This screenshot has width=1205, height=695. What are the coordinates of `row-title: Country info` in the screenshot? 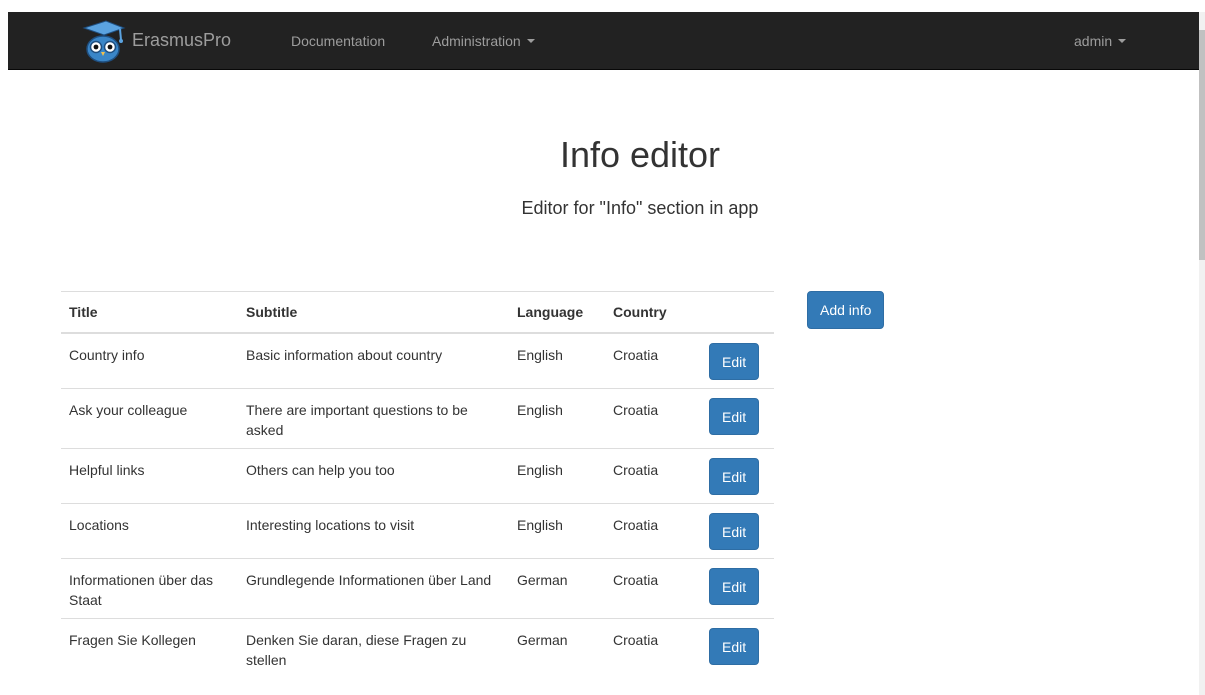 It's located at (149, 360).